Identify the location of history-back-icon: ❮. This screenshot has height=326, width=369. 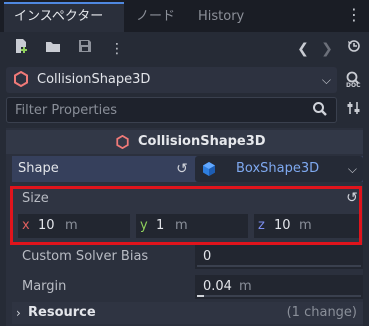
(303, 49).